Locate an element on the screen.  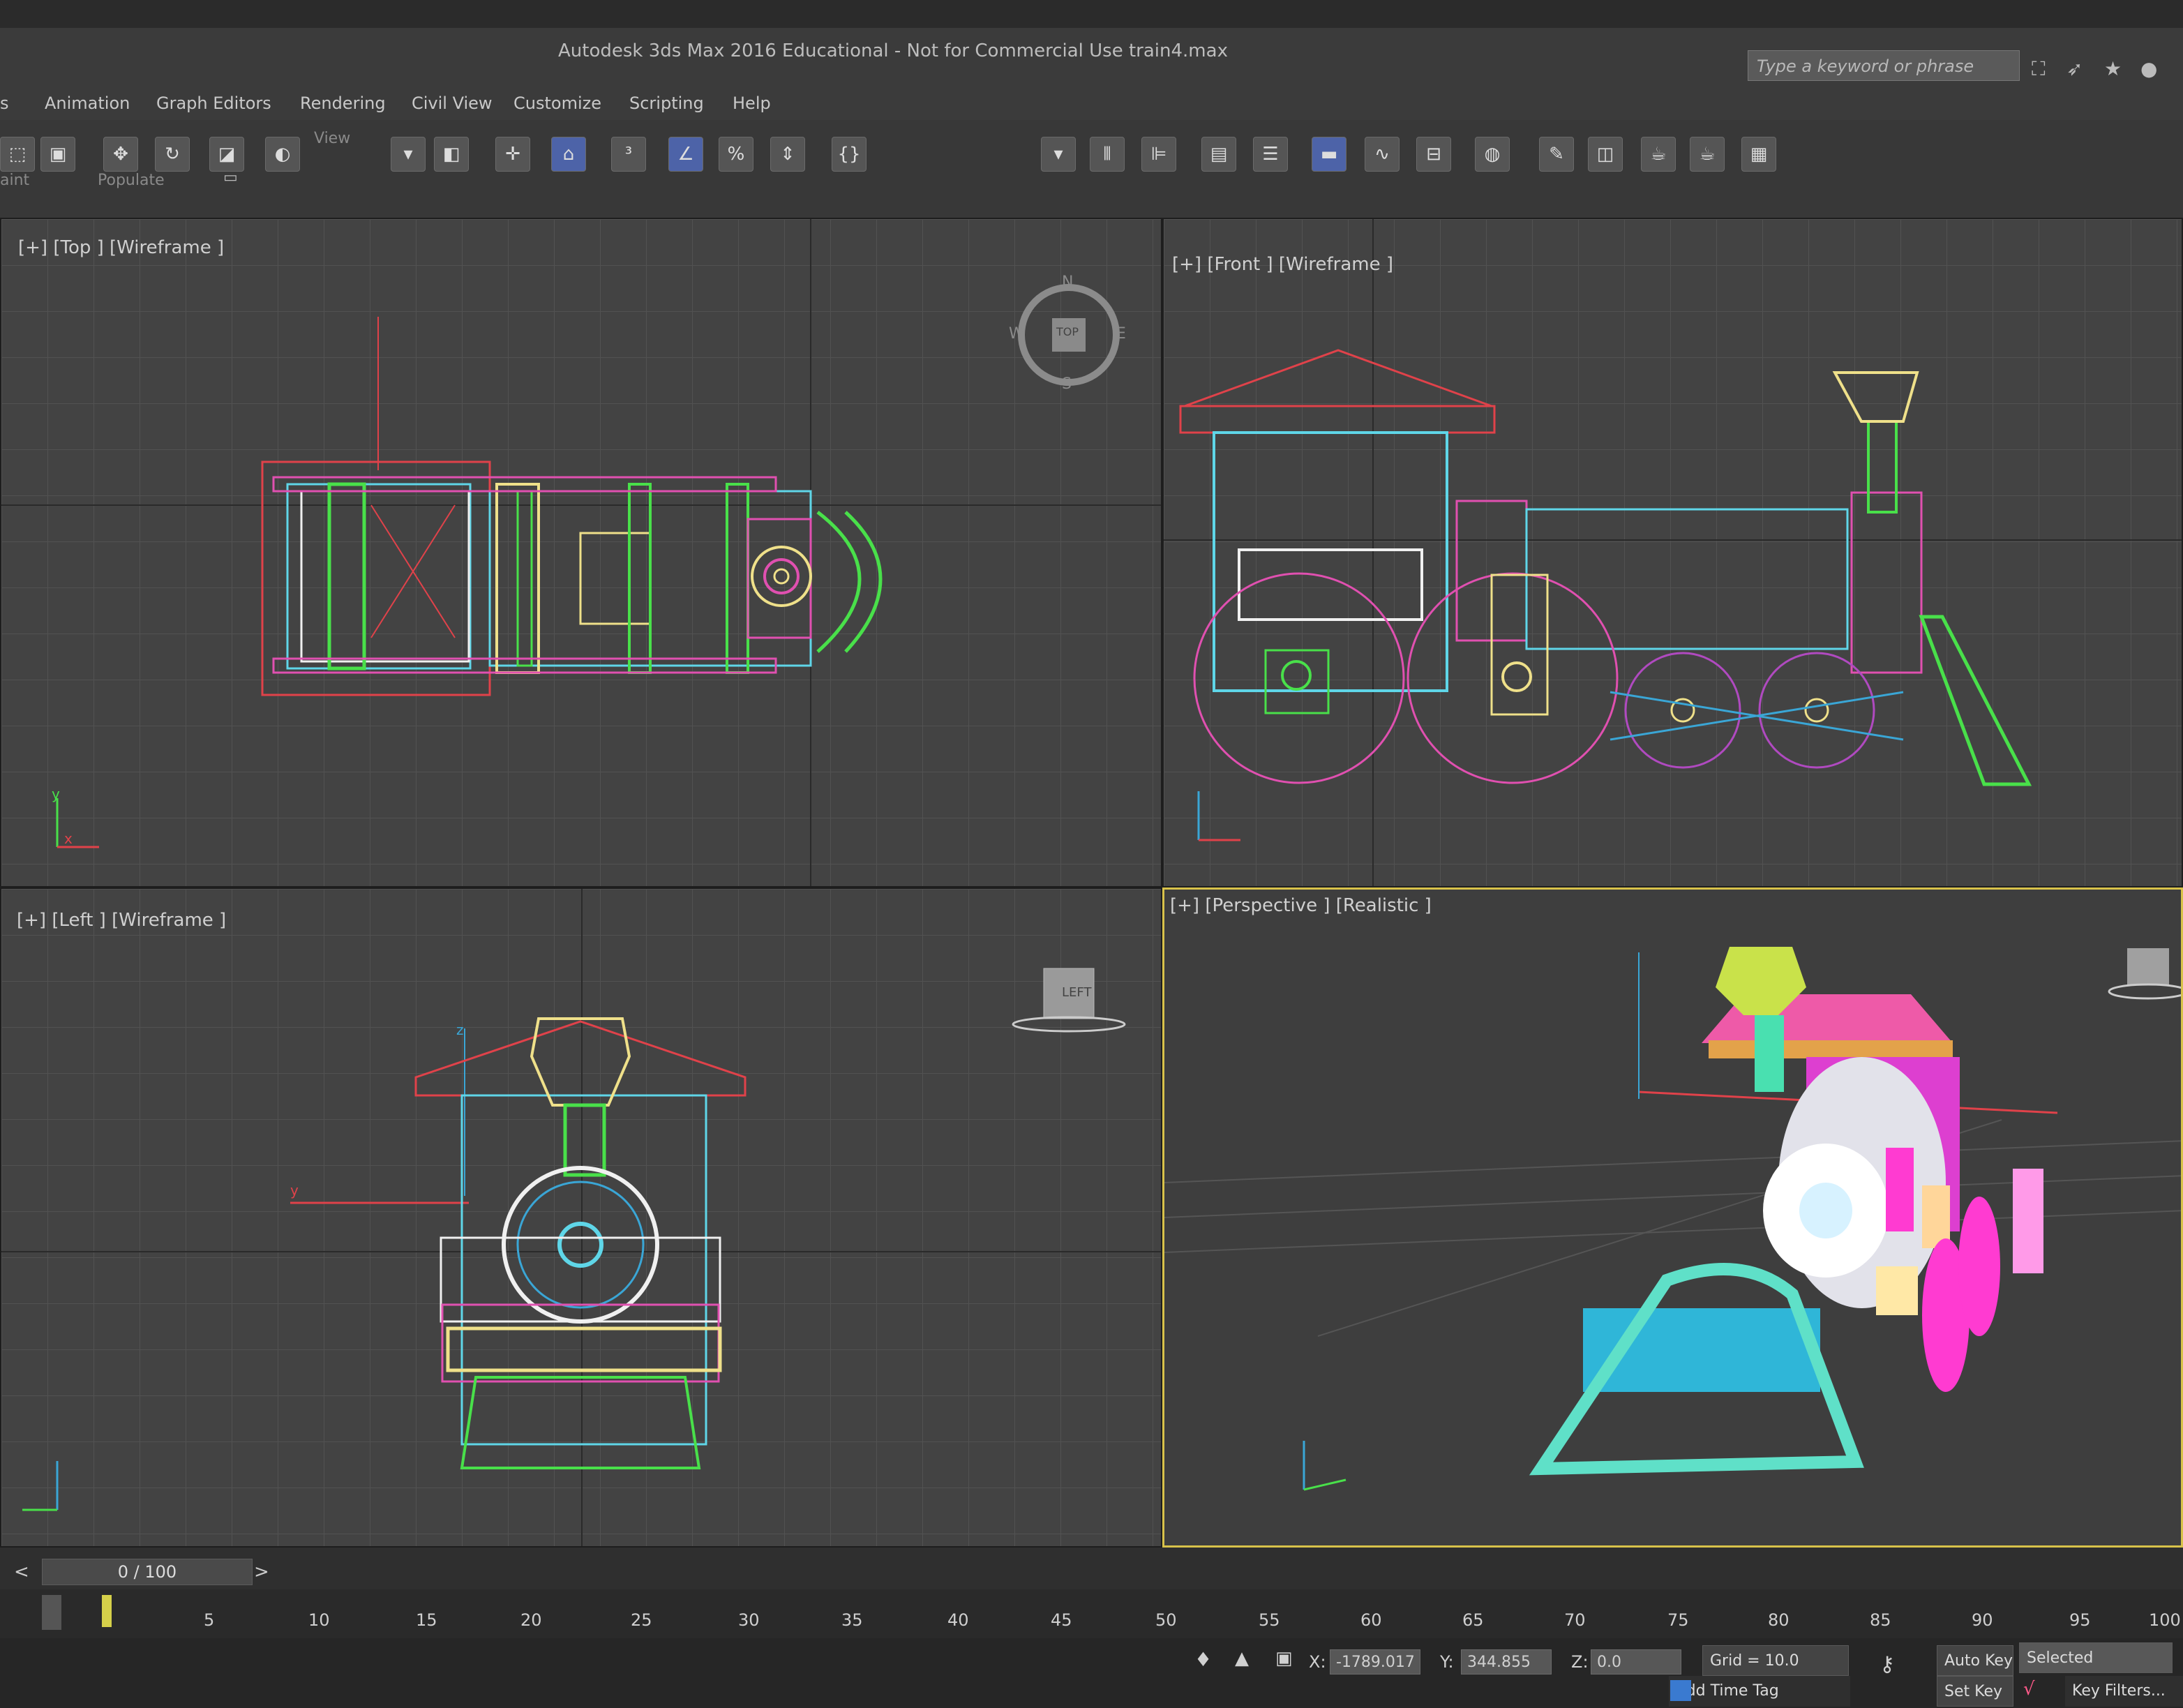
pivot-icon: ▾ is located at coordinates (408, 154).